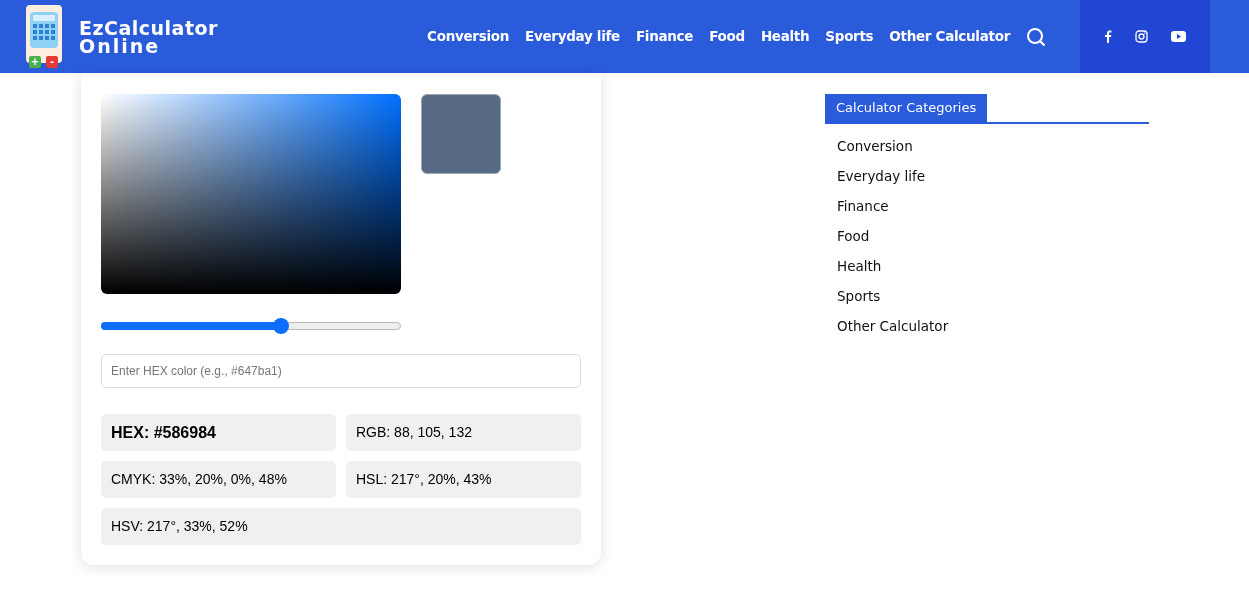 This screenshot has height=590, width=1249. Describe the element at coordinates (1107, 36) in the screenshot. I see `facebook-icon` at that location.